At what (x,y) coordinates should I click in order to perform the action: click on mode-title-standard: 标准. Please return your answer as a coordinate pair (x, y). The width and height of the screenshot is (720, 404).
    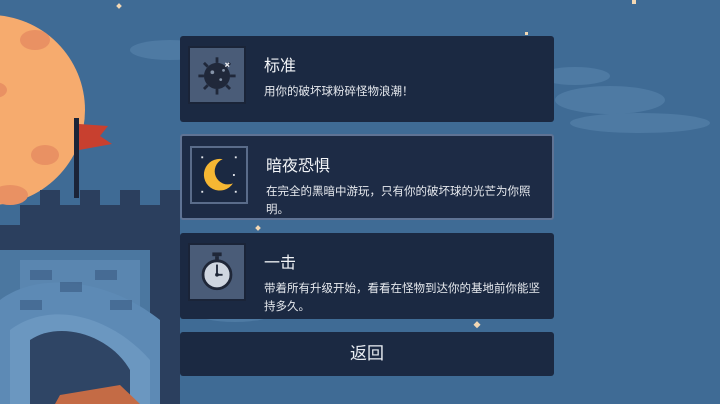
    Looking at the image, I should click on (280, 65).